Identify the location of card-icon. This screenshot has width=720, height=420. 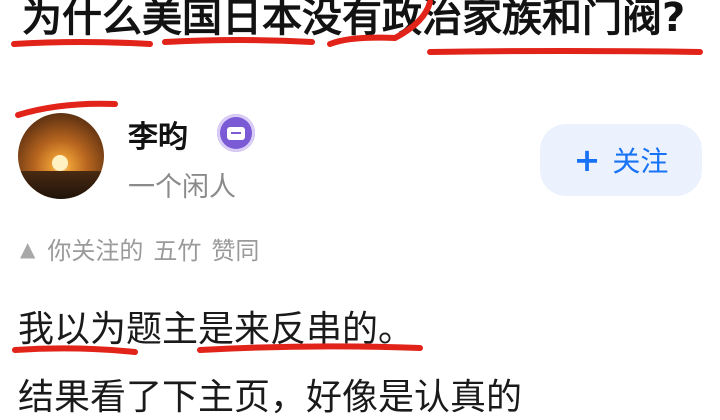
(236, 133).